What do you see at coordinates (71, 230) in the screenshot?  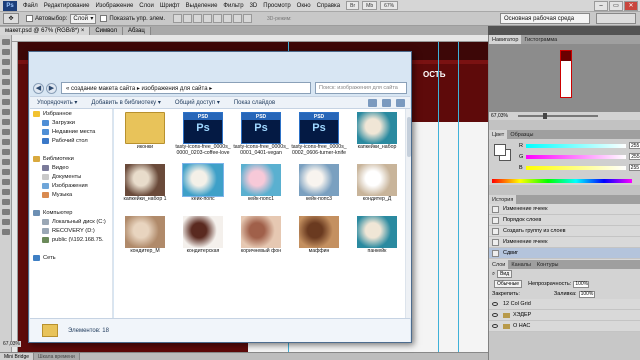 I see `tree-item: RECOVERY (D:)` at bounding box center [71, 230].